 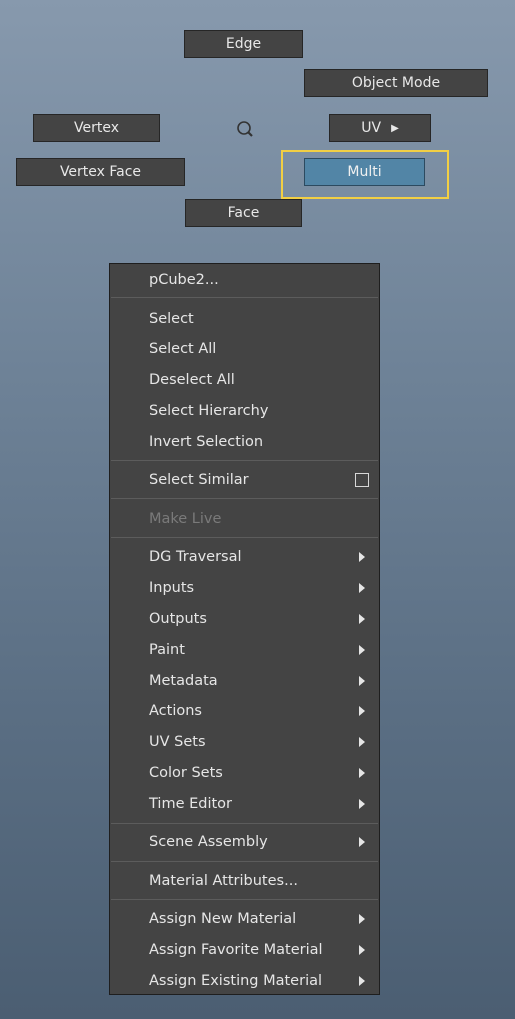 I want to click on menu-item-actions: Actions, so click(x=244, y=711).